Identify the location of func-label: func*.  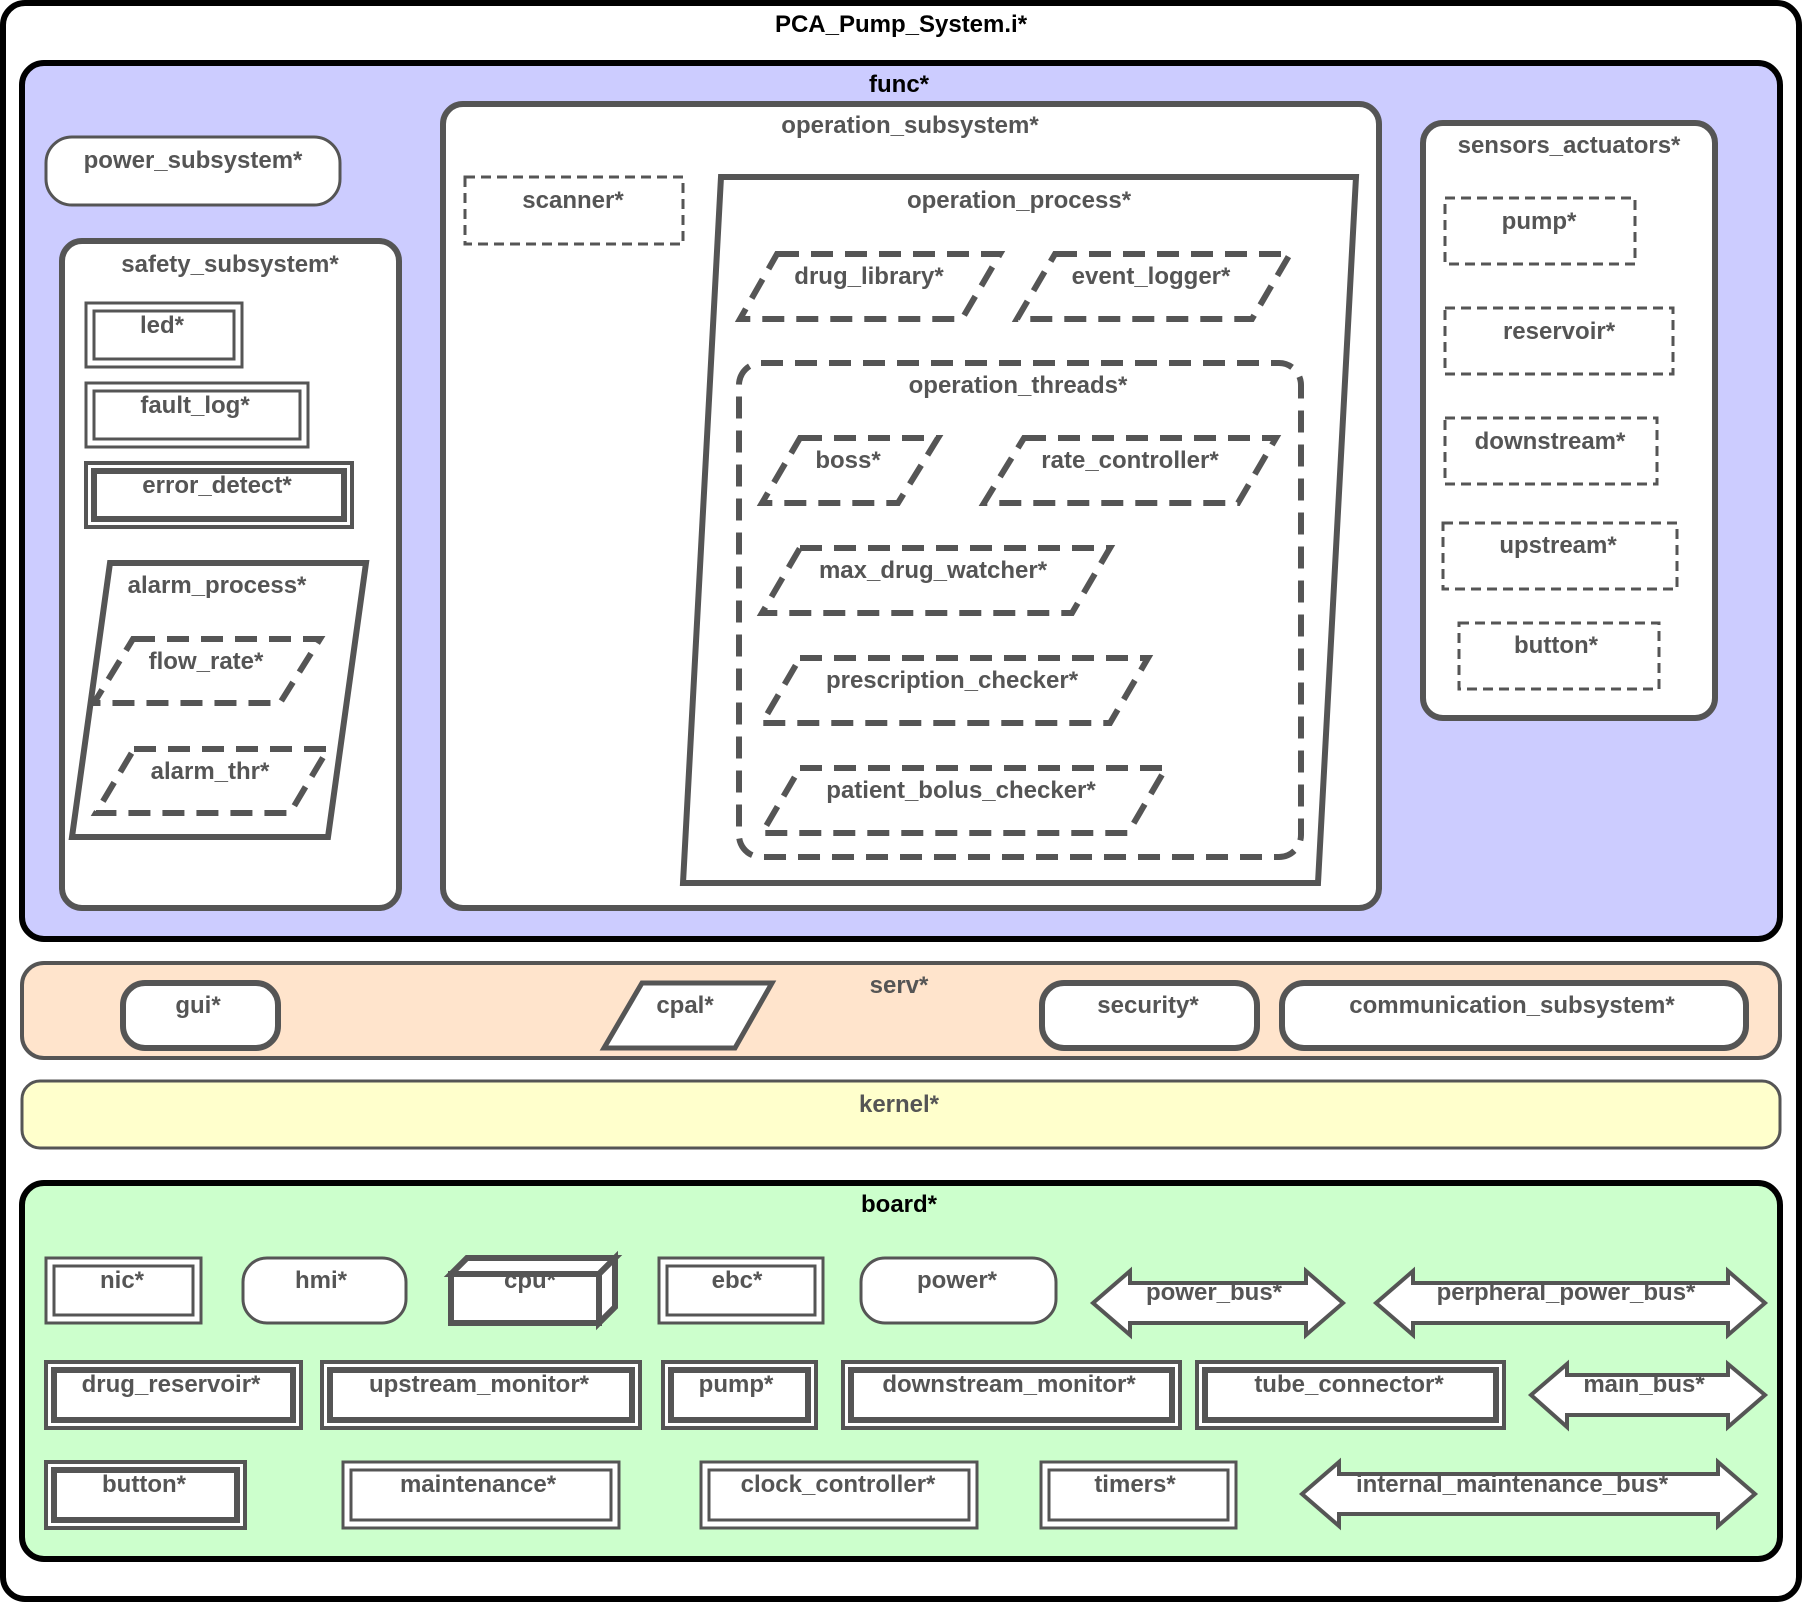
(899, 84).